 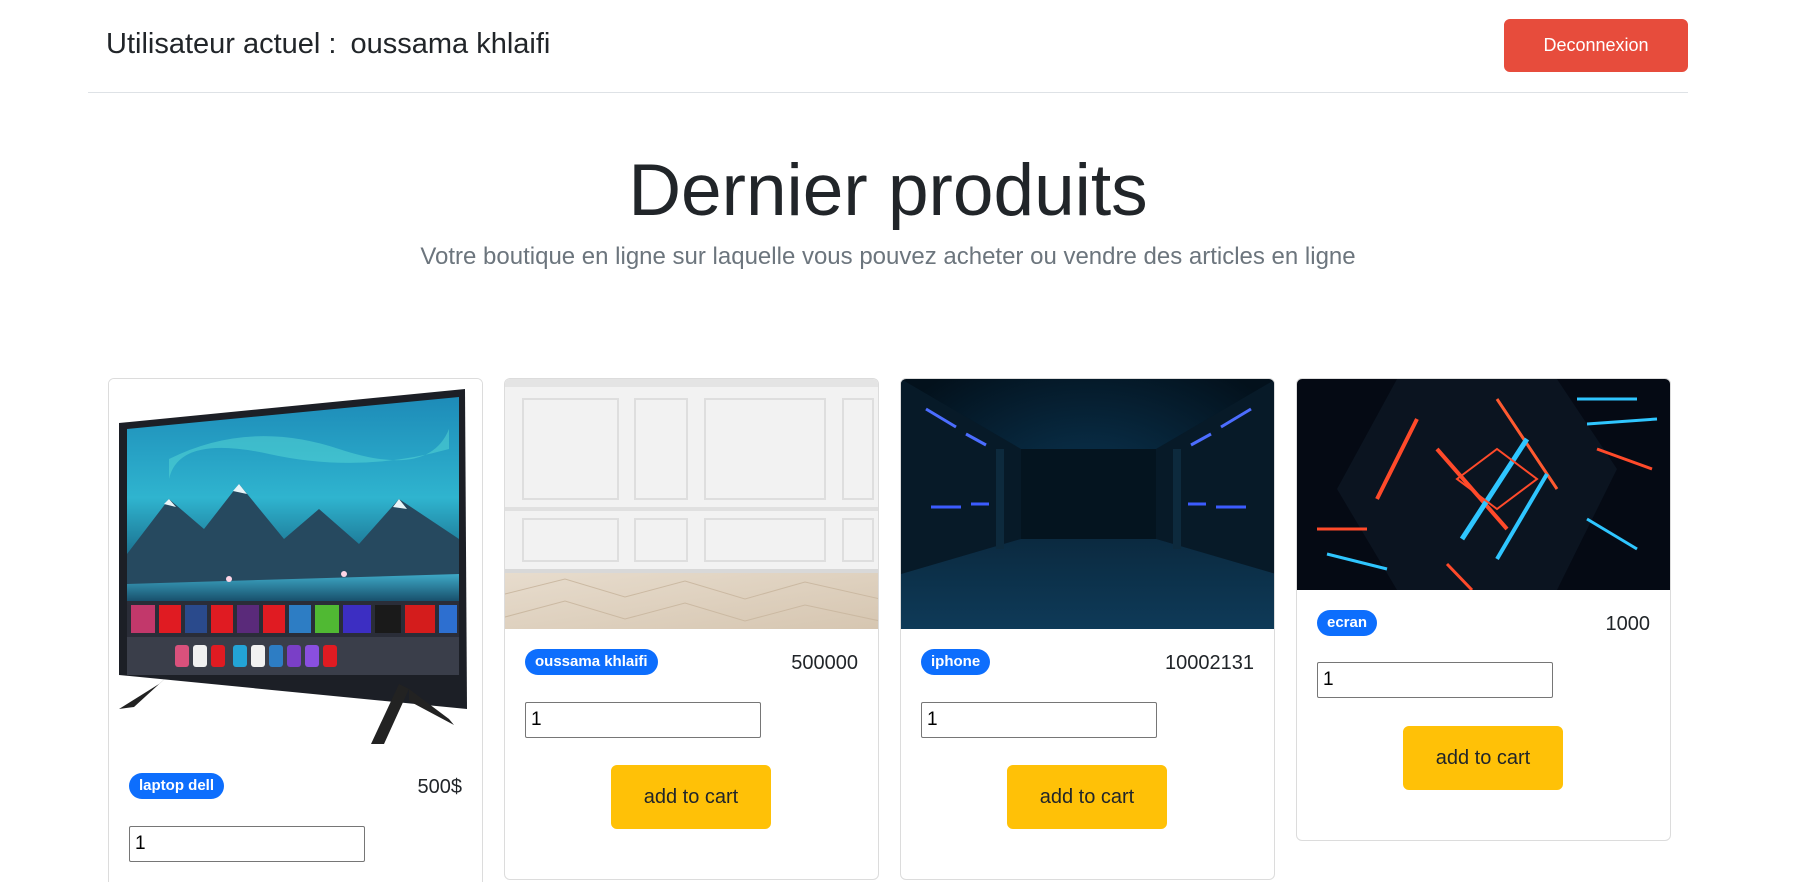 I want to click on product-card: laptop dell 500$, so click(x=295, y=630).